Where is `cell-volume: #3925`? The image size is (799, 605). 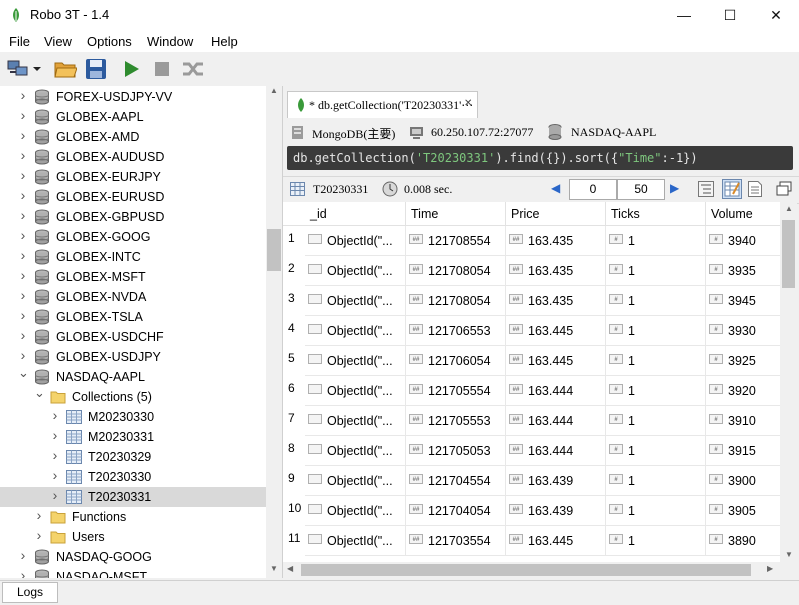
cell-volume: #3925 is located at coordinates (743, 361).